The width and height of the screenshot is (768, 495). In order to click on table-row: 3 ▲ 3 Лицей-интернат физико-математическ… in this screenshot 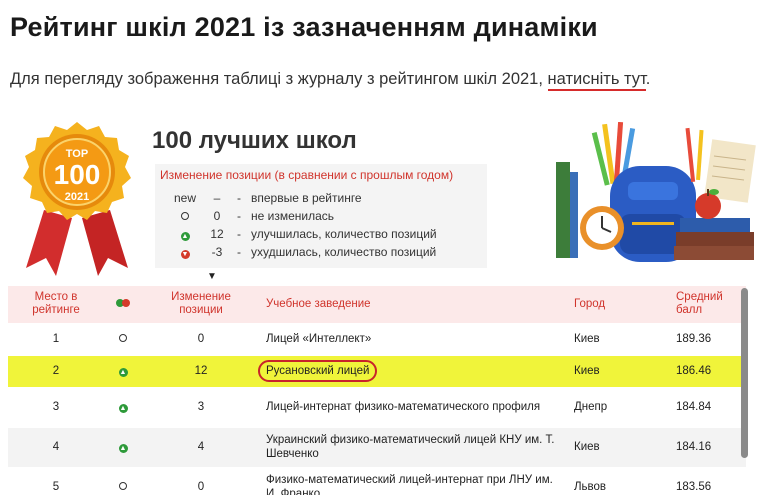, I will do `click(377, 406)`.